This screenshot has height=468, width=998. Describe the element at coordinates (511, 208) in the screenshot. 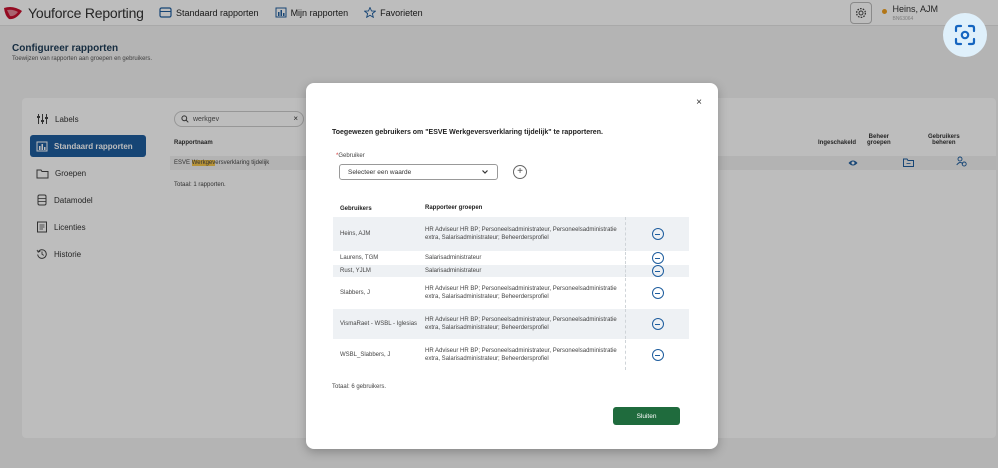

I see `table-header: Gebruikers Rapporteer groepen` at that location.